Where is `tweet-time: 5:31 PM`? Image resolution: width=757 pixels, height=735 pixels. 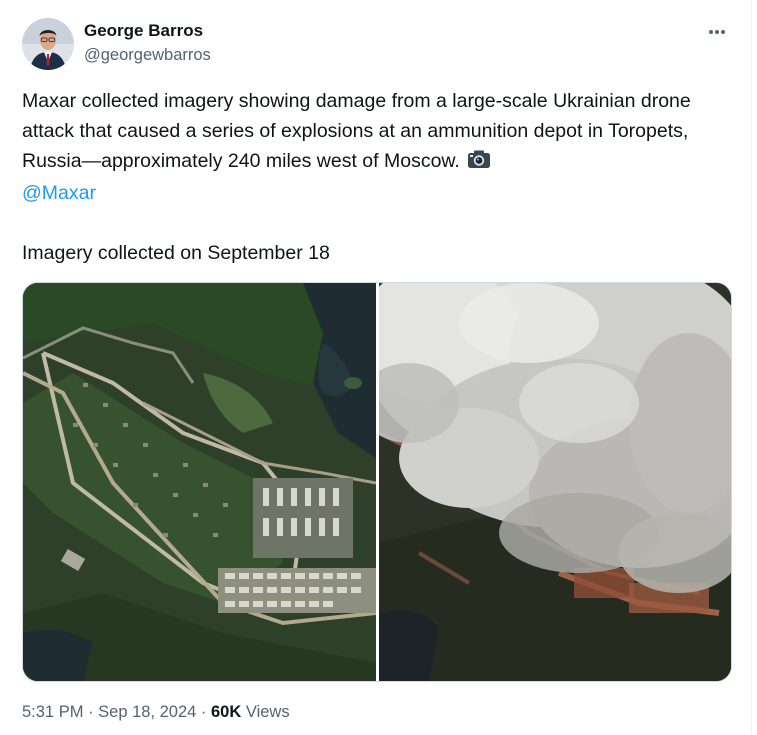 tweet-time: 5:31 PM is located at coordinates (52, 712).